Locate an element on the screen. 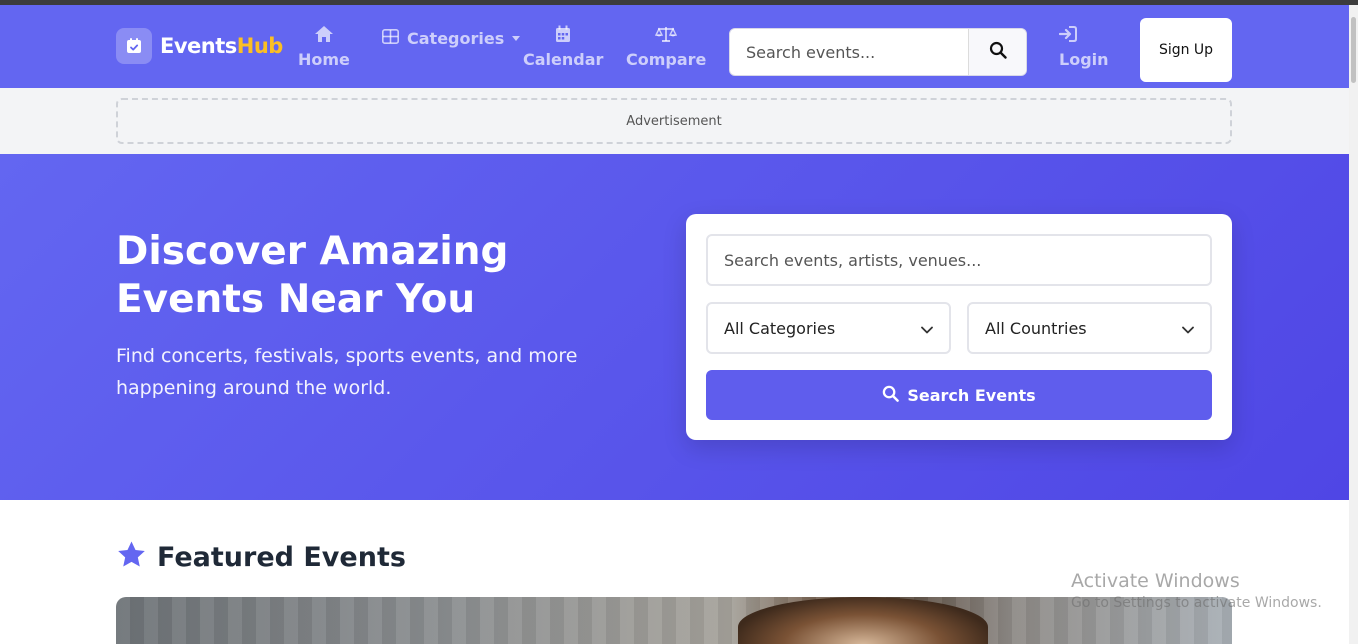 The width and height of the screenshot is (1358, 644). calendar-check-icon is located at coordinates (134, 46).